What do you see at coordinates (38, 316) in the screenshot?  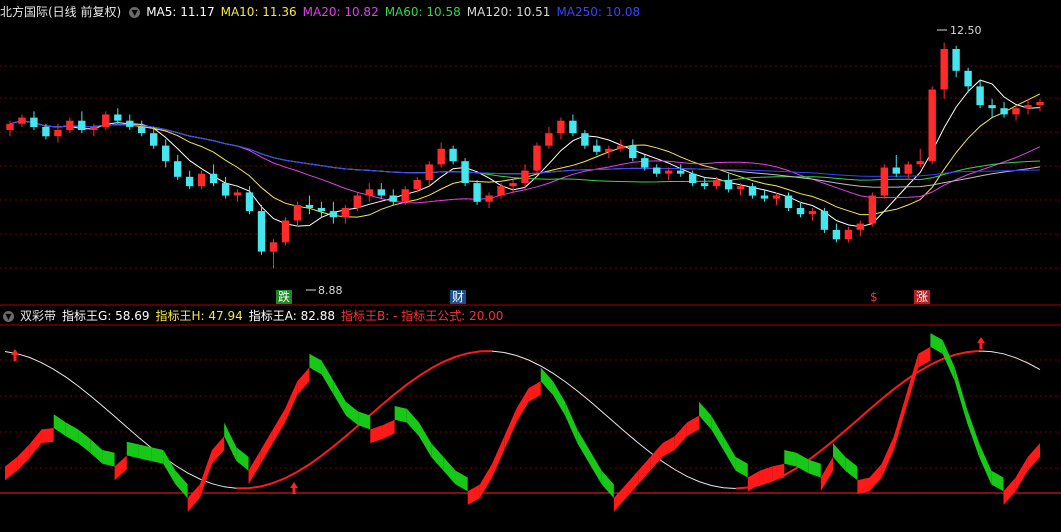 I see `indicator-name: 双彩带` at bounding box center [38, 316].